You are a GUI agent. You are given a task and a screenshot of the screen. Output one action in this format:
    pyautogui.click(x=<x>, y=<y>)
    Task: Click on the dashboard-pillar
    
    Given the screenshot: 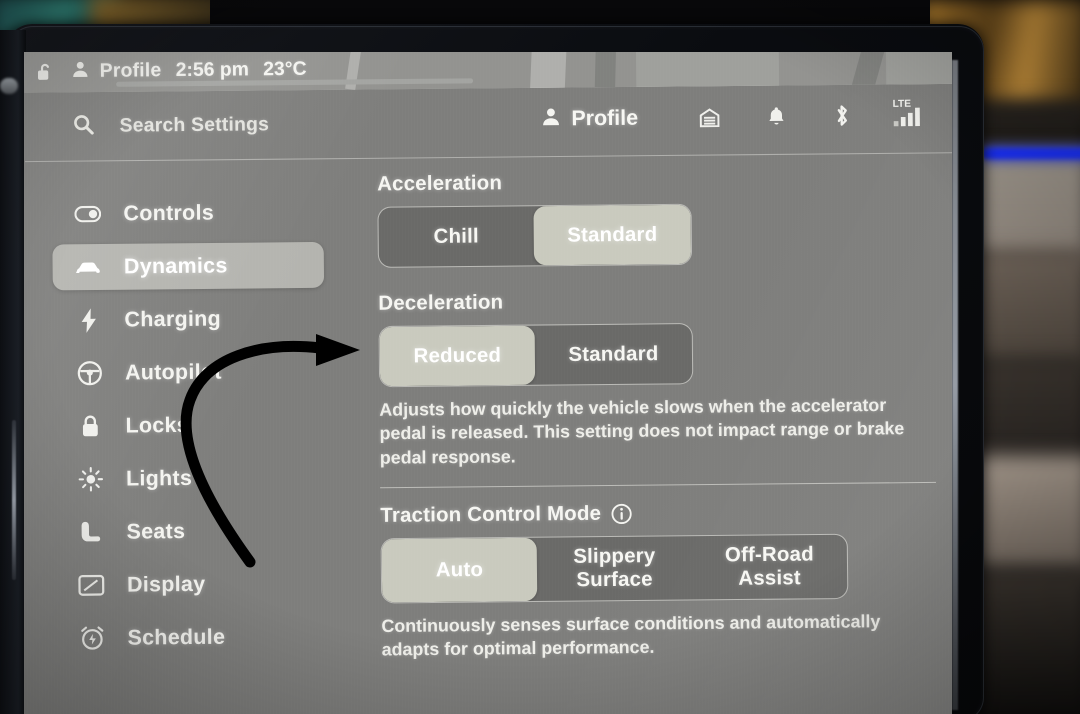 What is the action you would take?
    pyautogui.click(x=13, y=372)
    